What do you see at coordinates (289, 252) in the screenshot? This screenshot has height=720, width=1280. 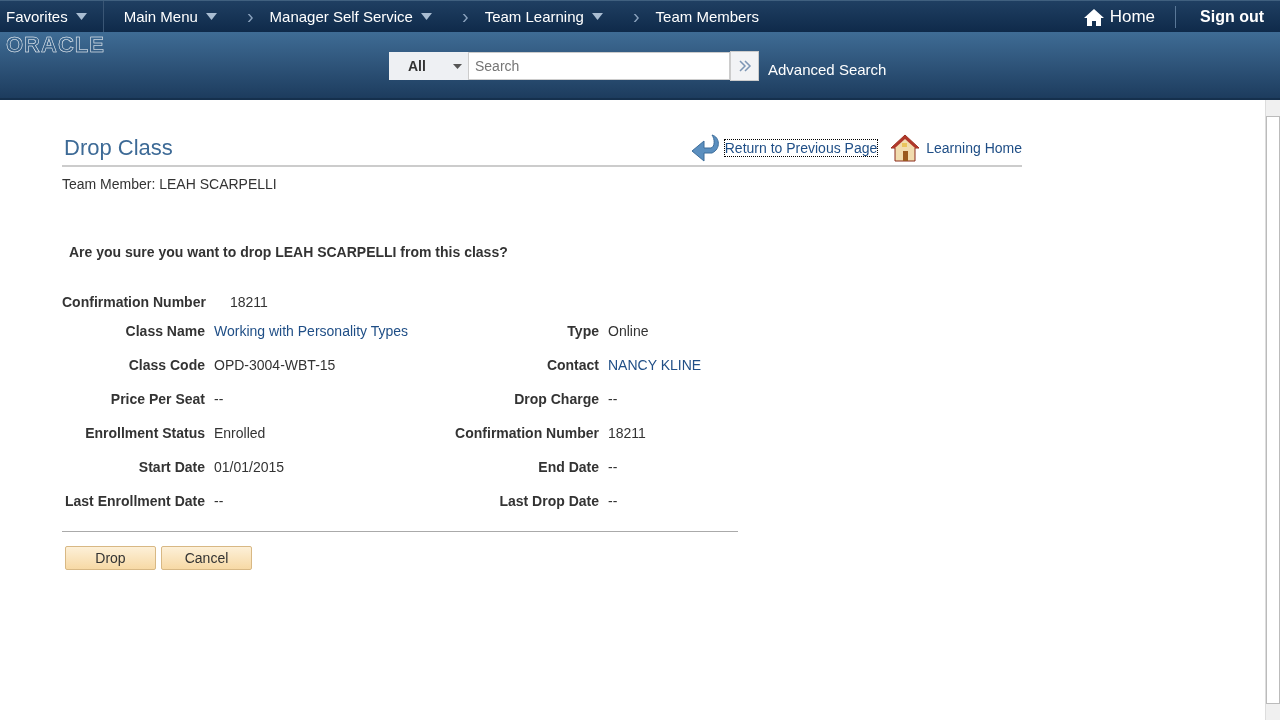 I see `confirmation-question: Are you sure you want to drop LEAH SCARPELLI from this class?` at bounding box center [289, 252].